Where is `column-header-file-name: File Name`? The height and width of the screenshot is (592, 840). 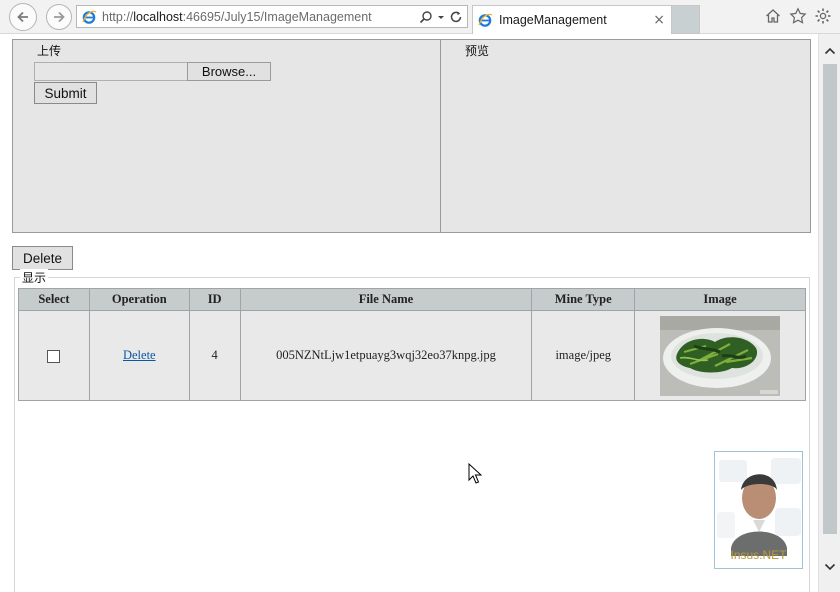
column-header-file-name: File Name is located at coordinates (386, 299).